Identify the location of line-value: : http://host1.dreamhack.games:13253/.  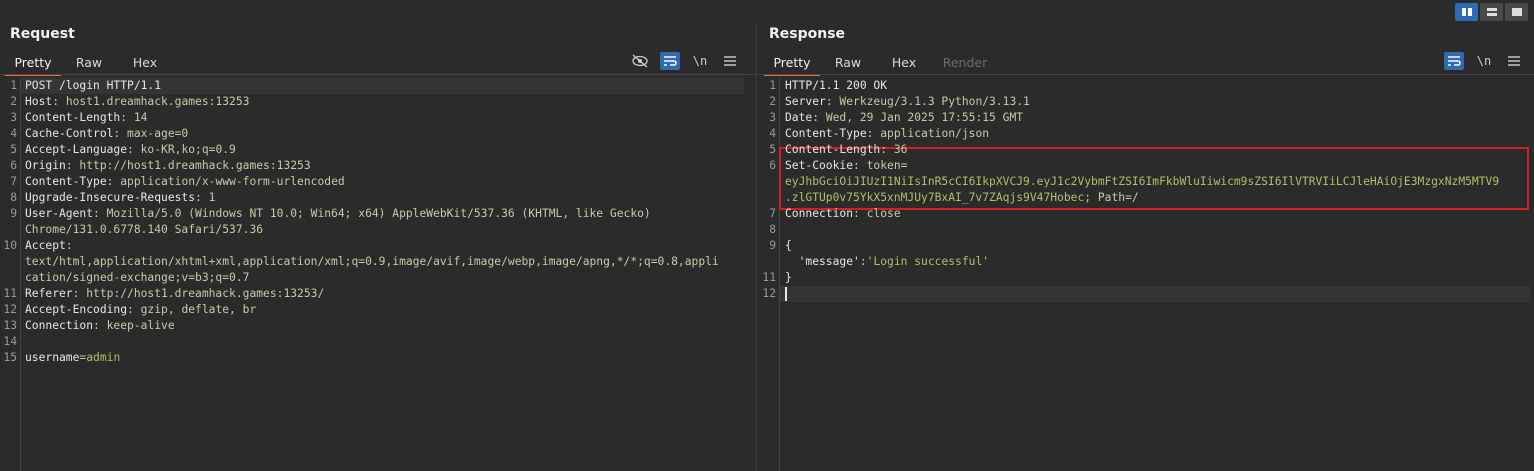
(198, 293).